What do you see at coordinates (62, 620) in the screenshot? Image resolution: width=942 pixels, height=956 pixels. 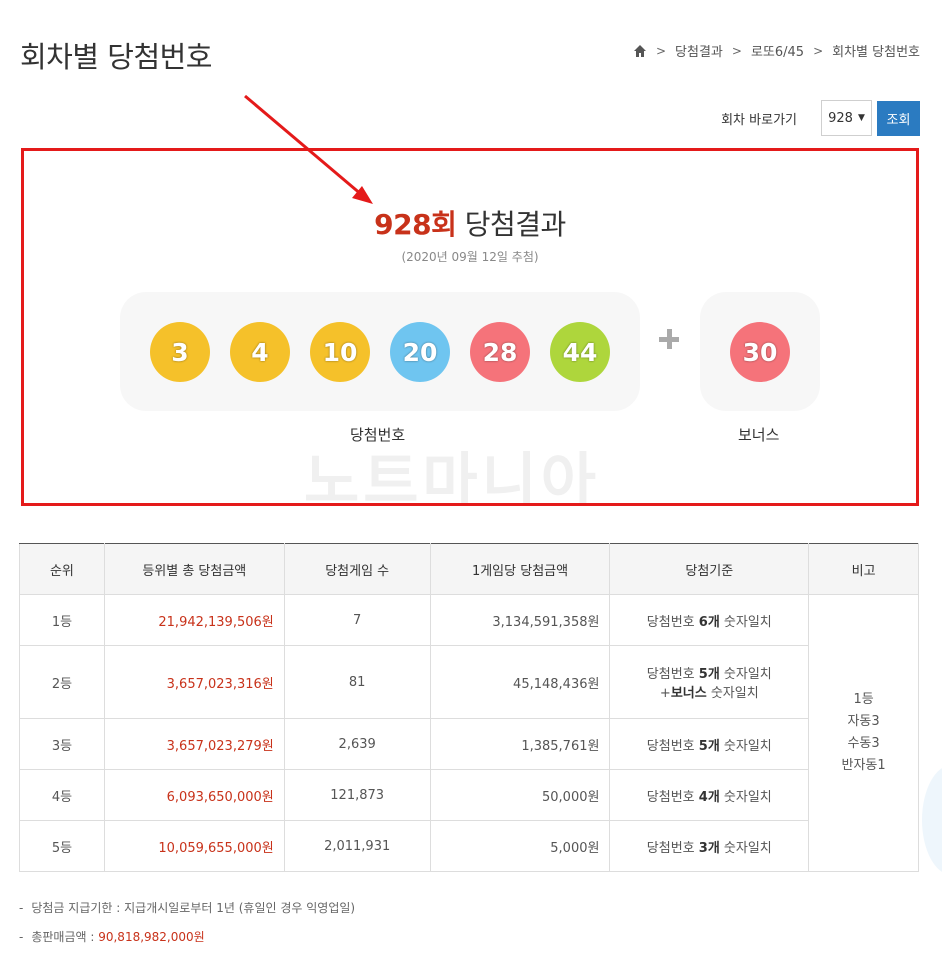 I see `cell-rank: 1등` at bounding box center [62, 620].